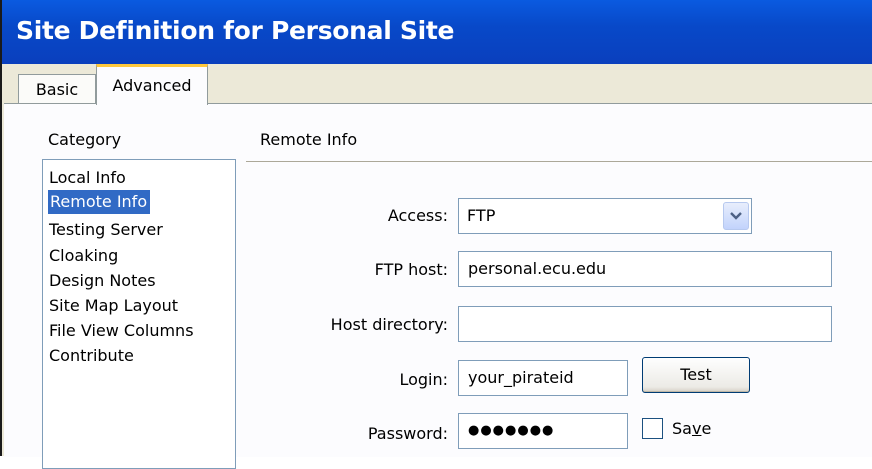 The width and height of the screenshot is (872, 469). I want to click on remote-info-heading: Remote Info, so click(309, 139).